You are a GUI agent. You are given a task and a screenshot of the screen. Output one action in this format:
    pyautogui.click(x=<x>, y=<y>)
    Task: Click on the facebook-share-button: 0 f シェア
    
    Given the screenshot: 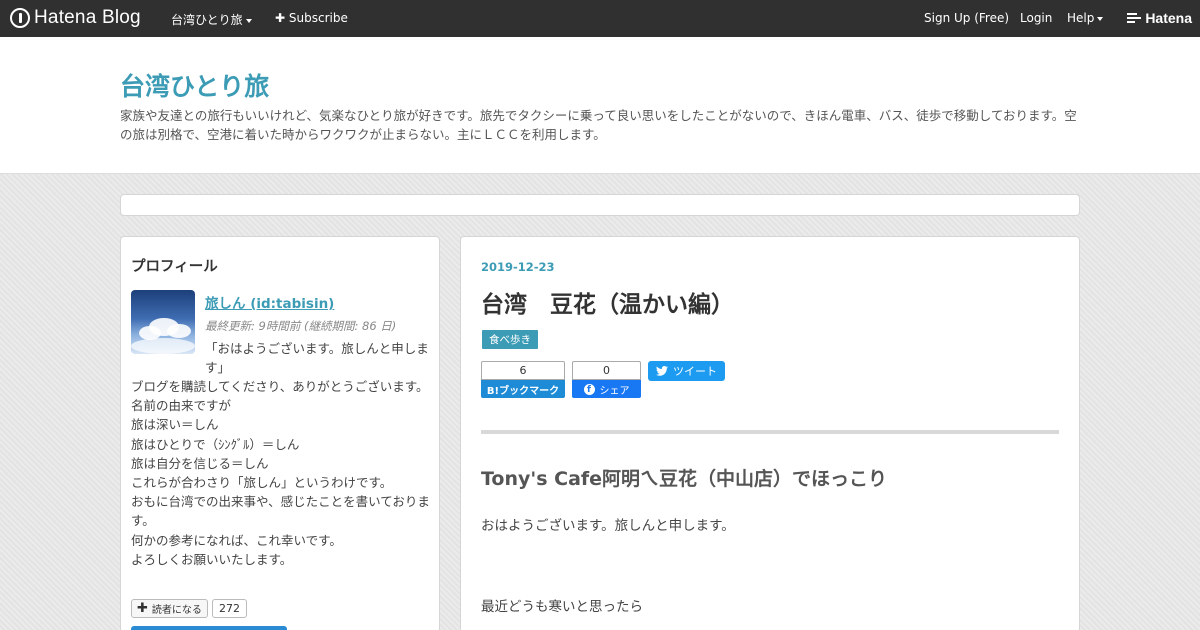 What is the action you would take?
    pyautogui.click(x=606, y=379)
    